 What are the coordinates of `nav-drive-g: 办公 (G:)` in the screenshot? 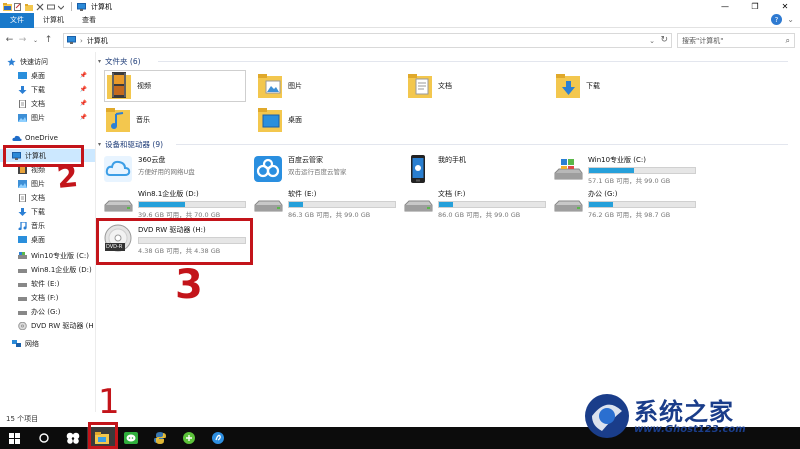 It's located at (47, 311).